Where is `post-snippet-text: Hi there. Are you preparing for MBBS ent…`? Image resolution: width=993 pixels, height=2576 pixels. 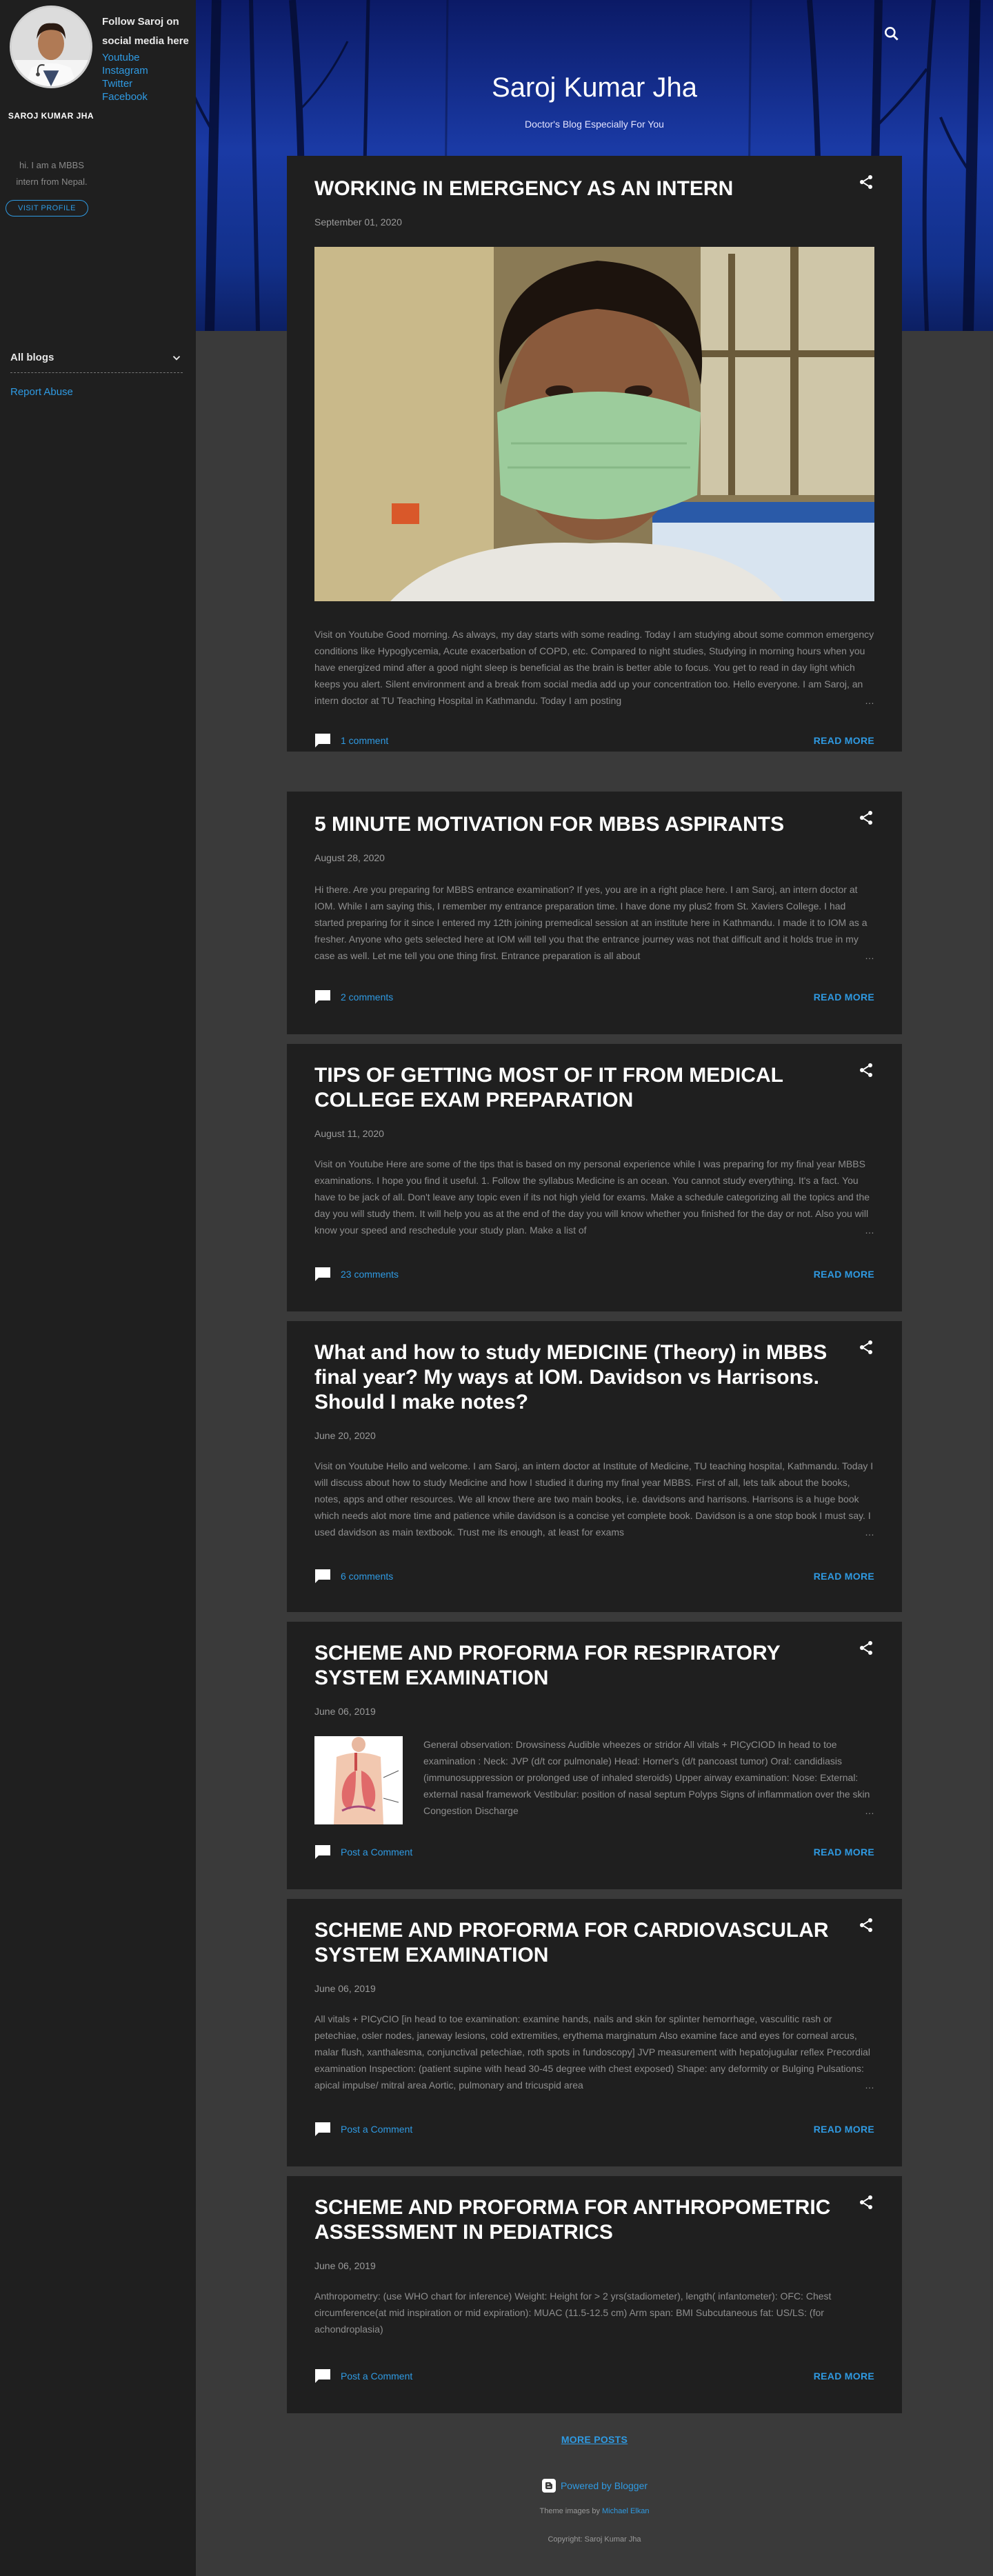
post-snippet-text: Hi there. Are you preparing for MBBS ent… is located at coordinates (590, 922).